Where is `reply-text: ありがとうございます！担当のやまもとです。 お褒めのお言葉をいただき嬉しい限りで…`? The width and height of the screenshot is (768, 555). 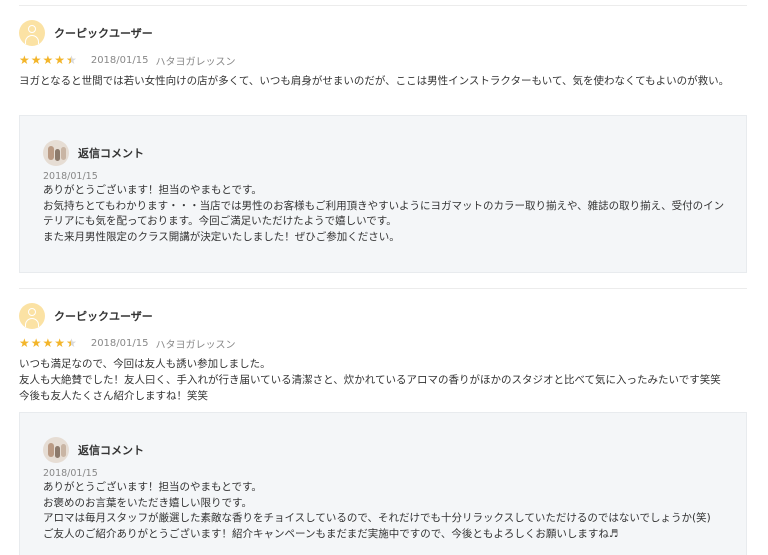 reply-text: ありがとうございます！担当のやまもとです。 お褒めのお言葉をいただき嬉しい限りで… is located at coordinates (377, 510).